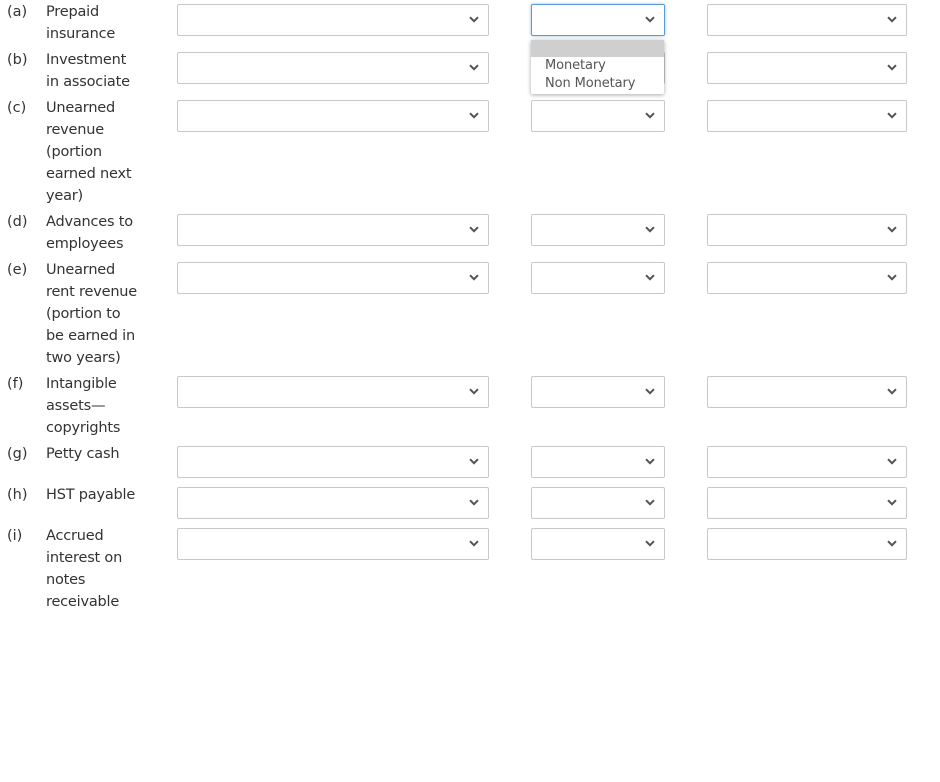  I want to click on row-label: Intangible assets— copyrights, so click(83, 406).